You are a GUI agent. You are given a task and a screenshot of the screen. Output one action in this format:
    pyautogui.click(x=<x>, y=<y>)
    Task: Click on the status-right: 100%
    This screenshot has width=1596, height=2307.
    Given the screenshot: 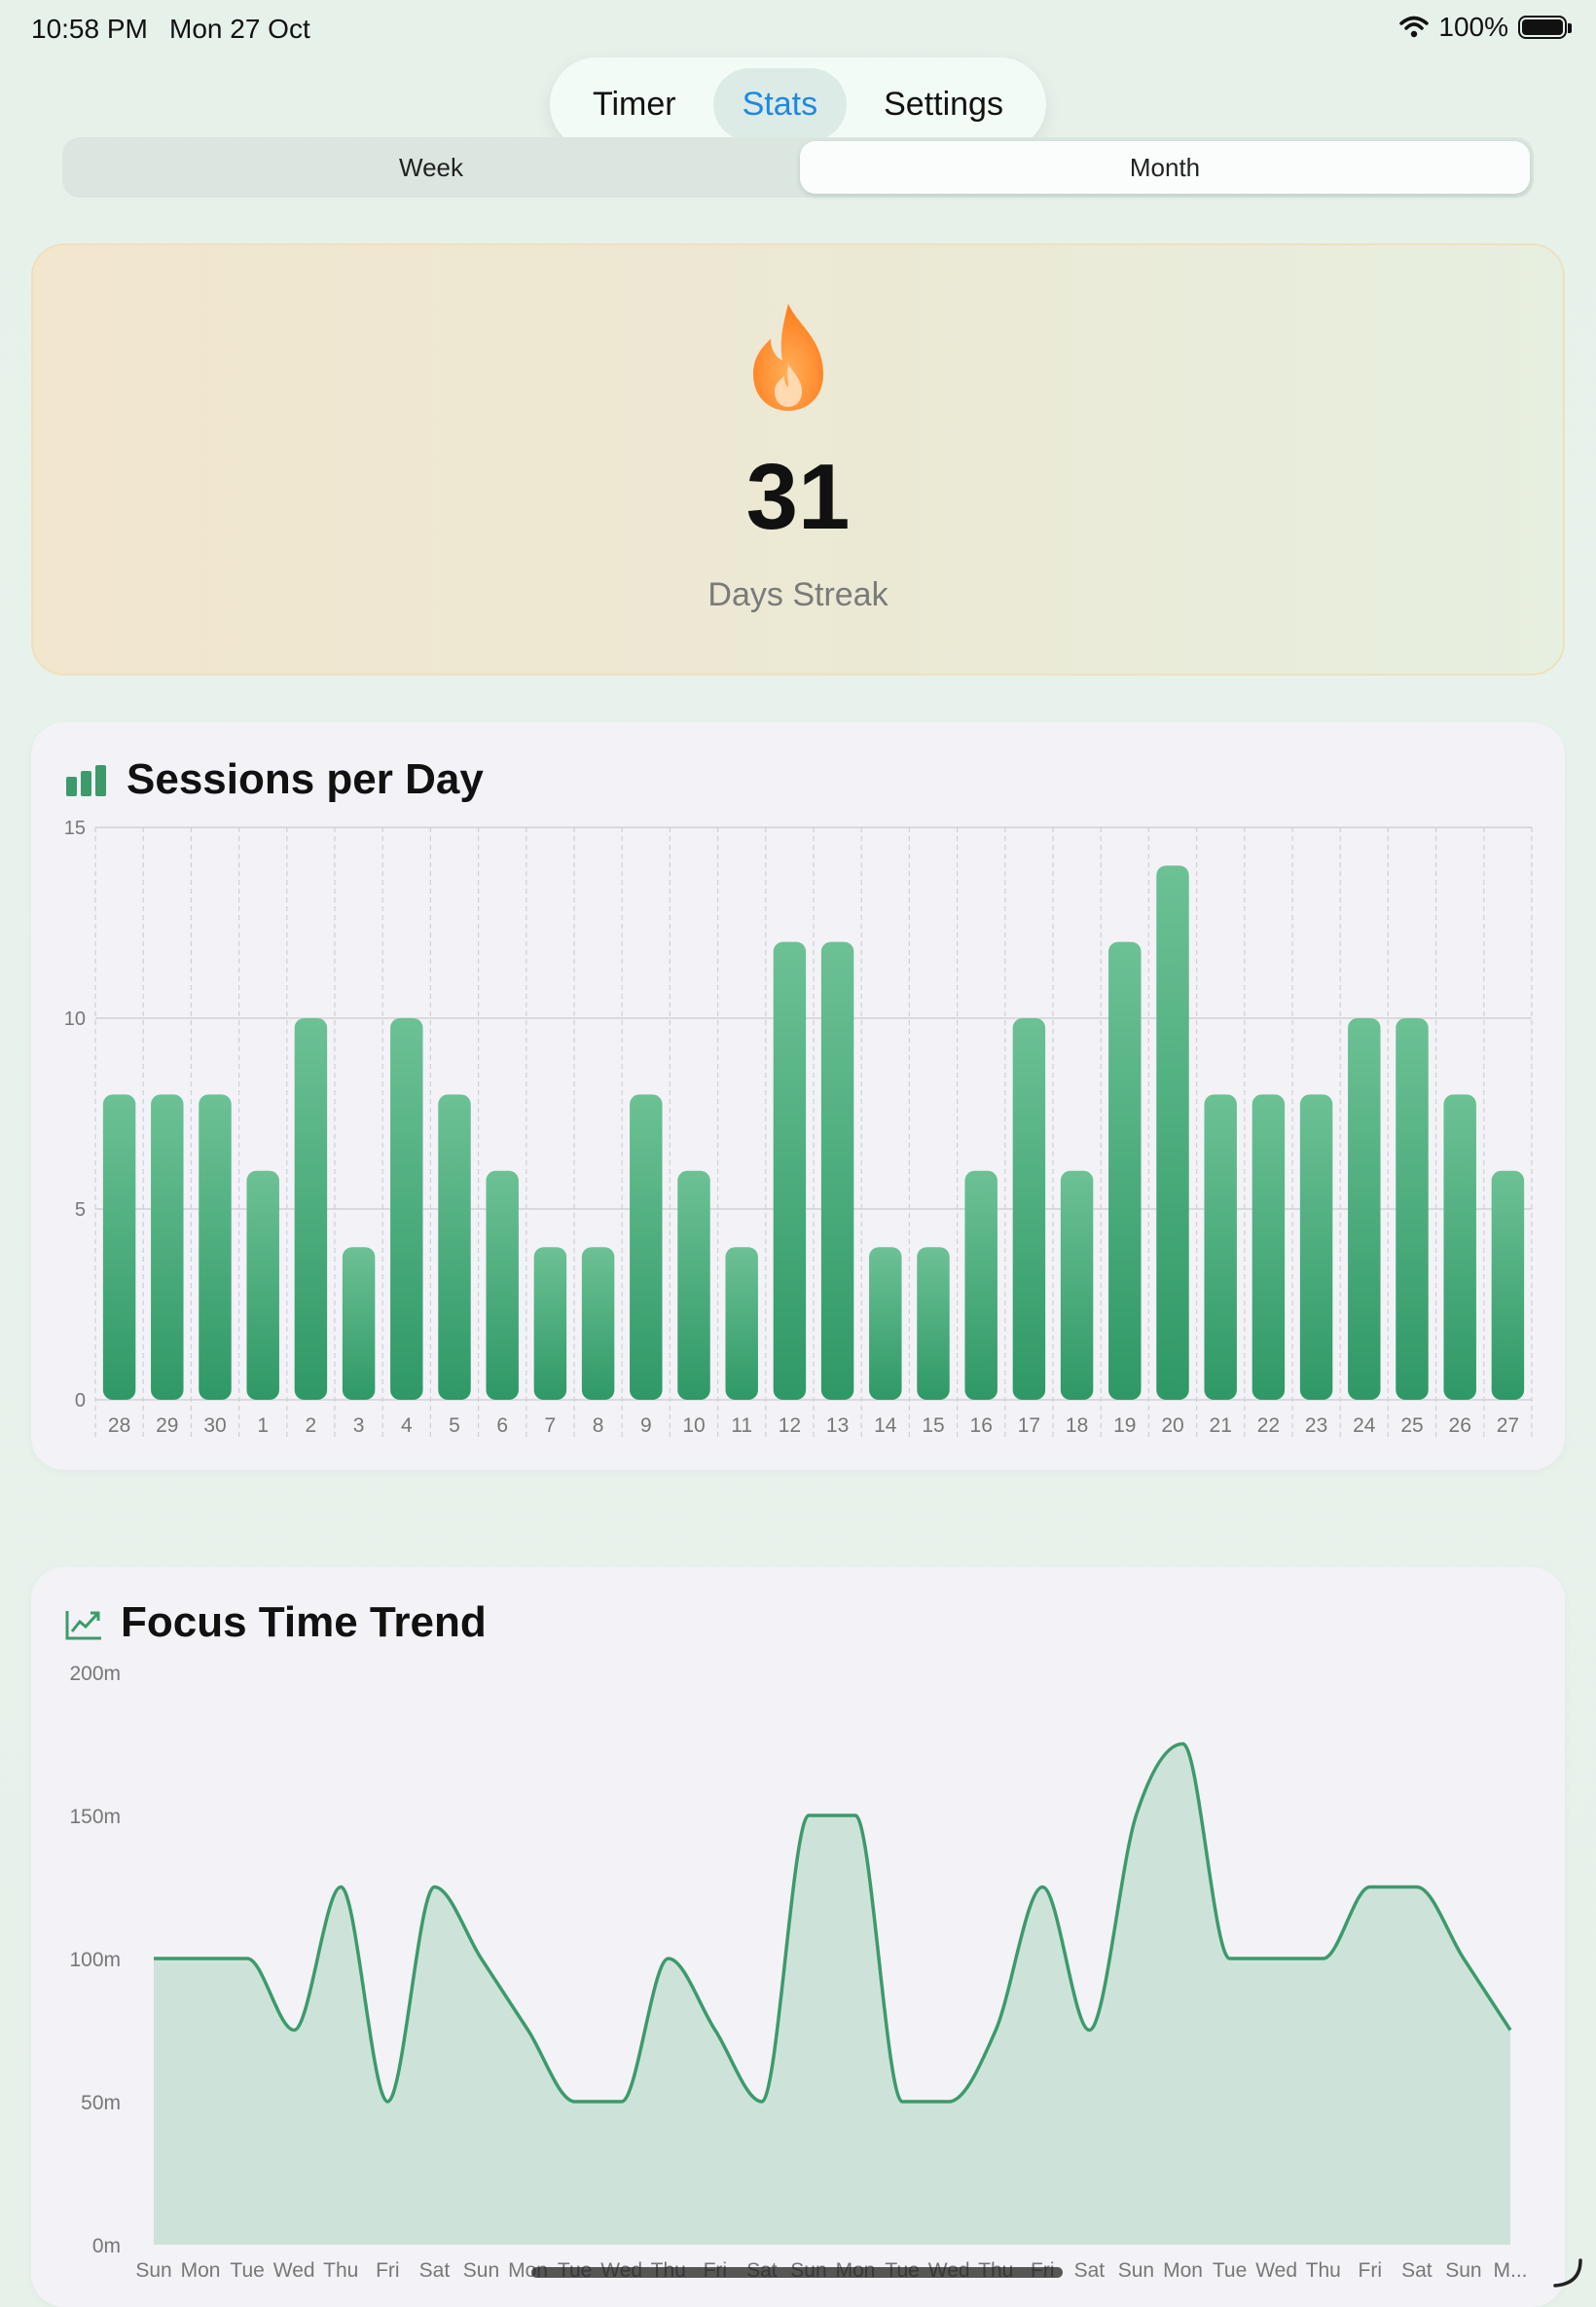 What is the action you would take?
    pyautogui.click(x=1485, y=27)
    